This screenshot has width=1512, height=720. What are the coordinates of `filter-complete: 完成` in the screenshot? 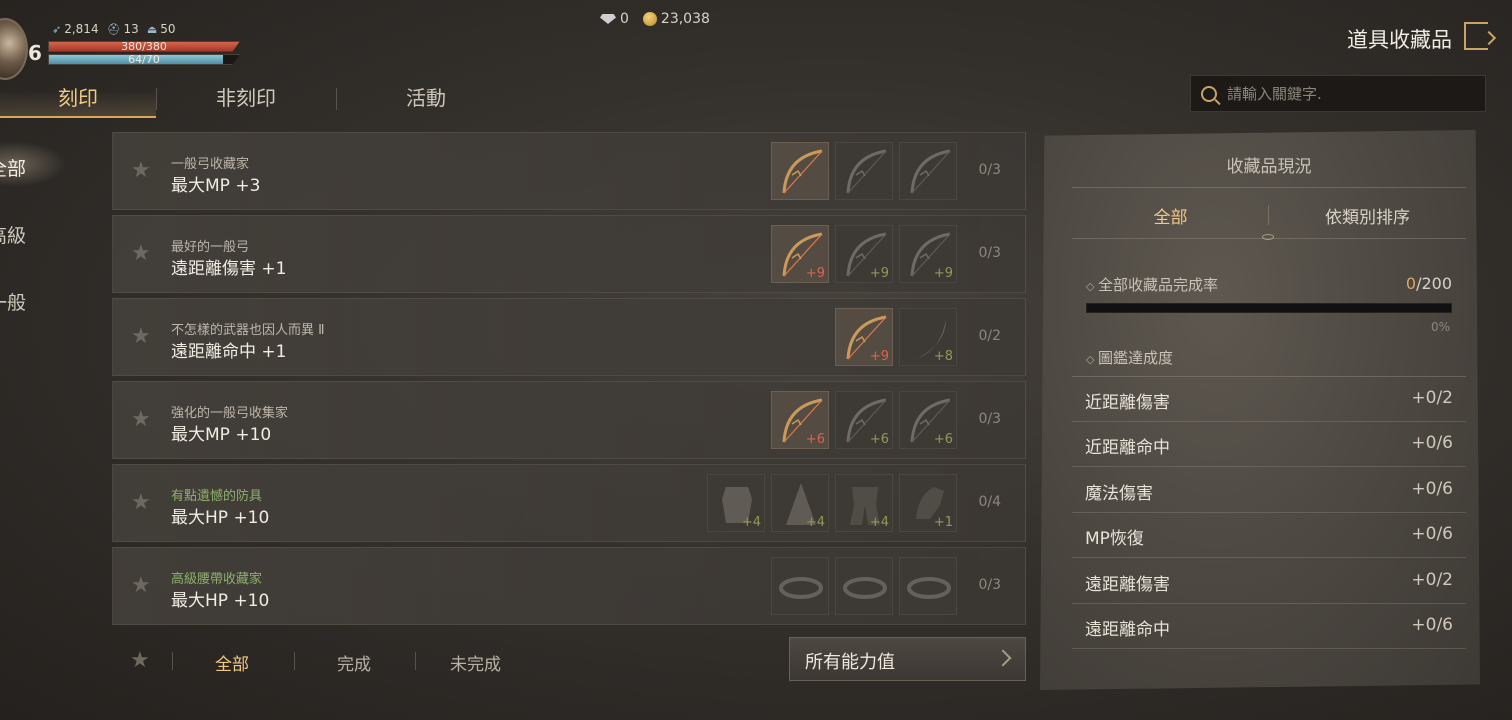 It's located at (354, 662).